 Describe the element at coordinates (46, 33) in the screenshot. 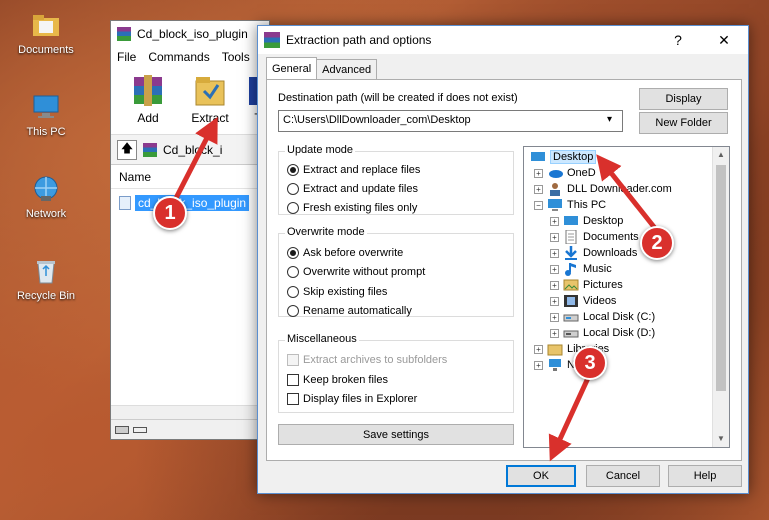

I see `desktop-icon-documents: Documents` at that location.